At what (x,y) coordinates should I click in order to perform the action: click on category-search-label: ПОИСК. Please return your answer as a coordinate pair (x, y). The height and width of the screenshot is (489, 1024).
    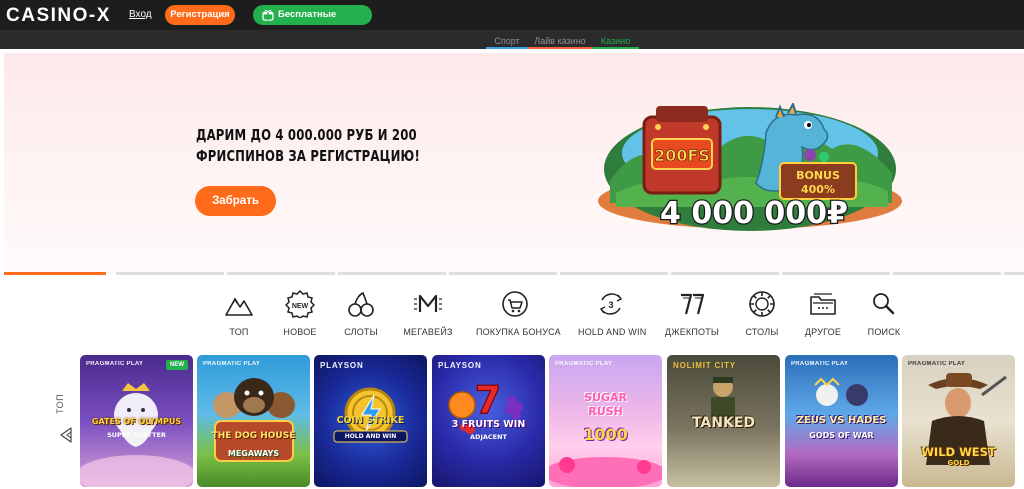
    Looking at the image, I should click on (884, 332).